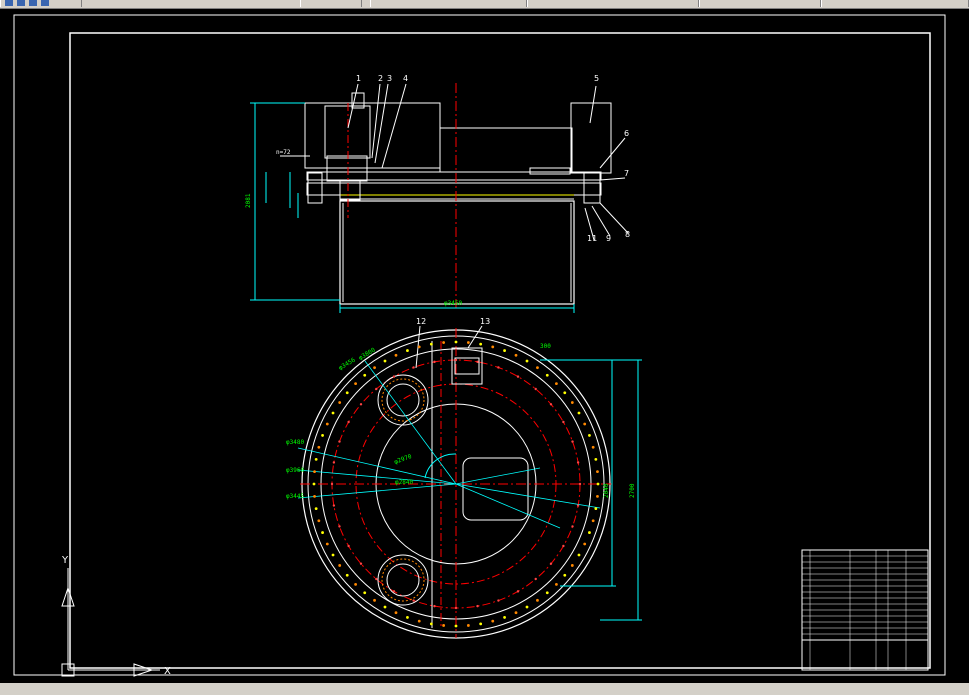 This screenshot has width=969, height=695. I want to click on lineweight-dropdown, so click(760, 3).